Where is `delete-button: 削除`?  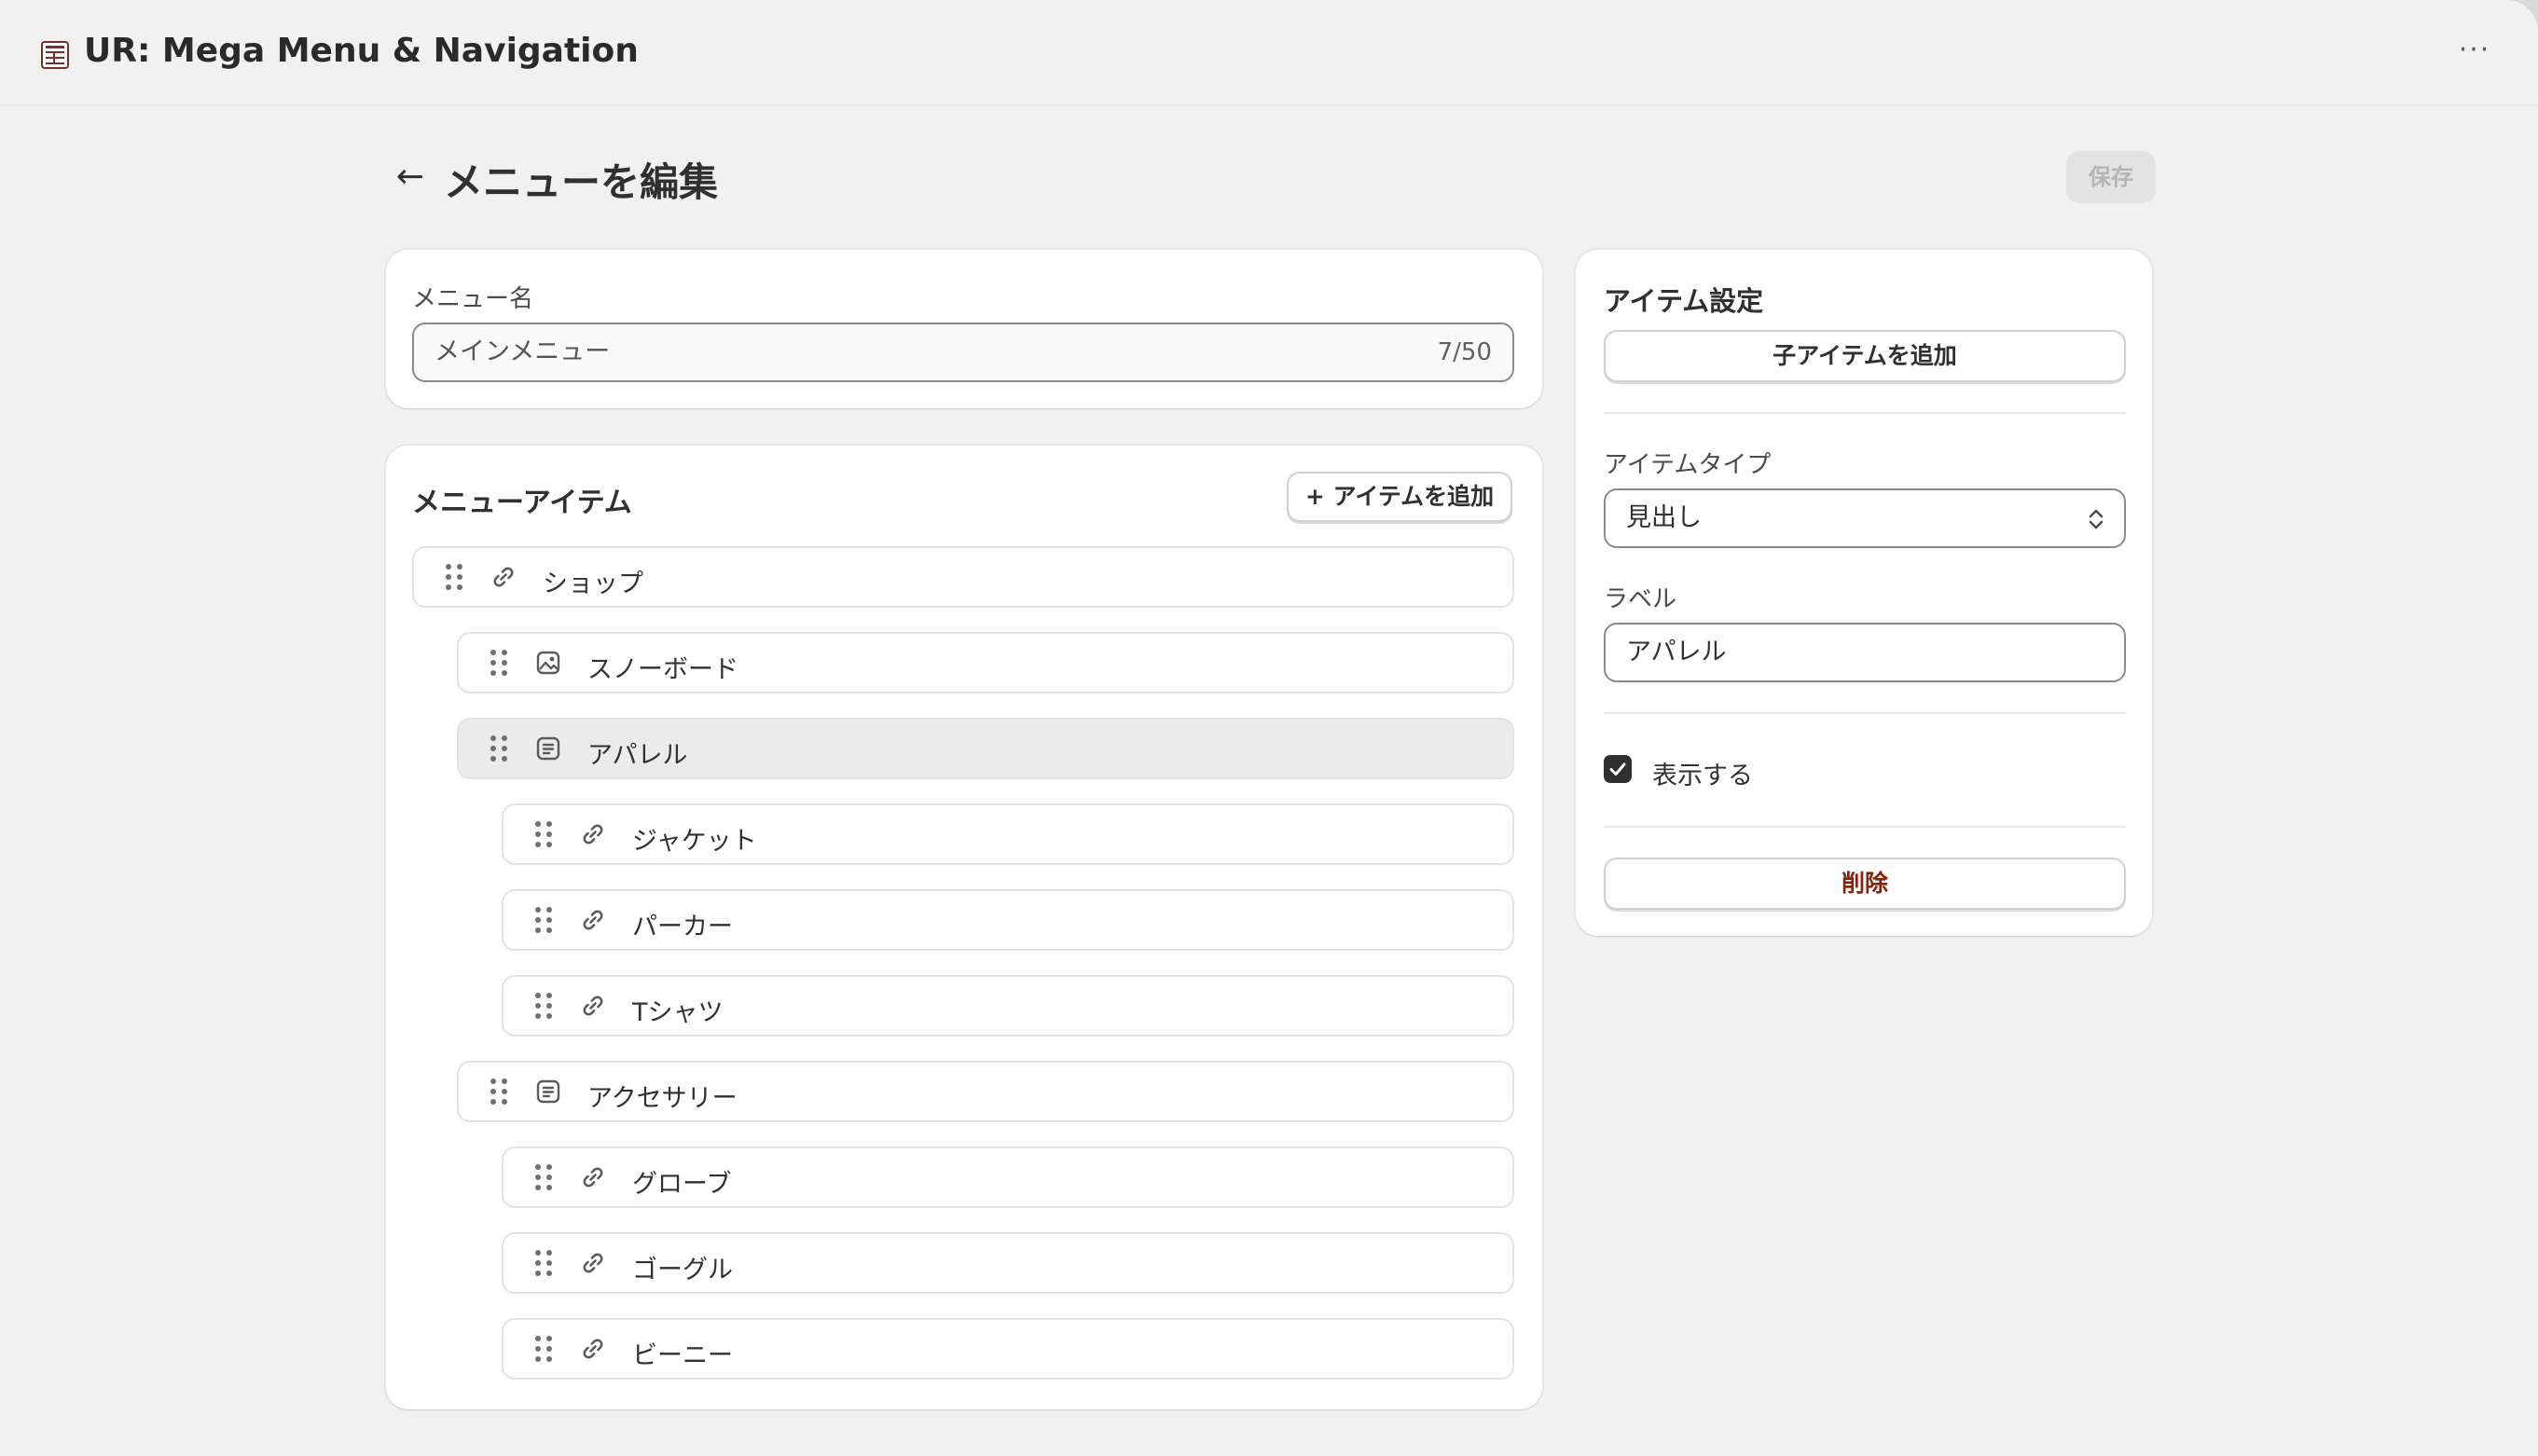 delete-button: 削除 is located at coordinates (1865, 884).